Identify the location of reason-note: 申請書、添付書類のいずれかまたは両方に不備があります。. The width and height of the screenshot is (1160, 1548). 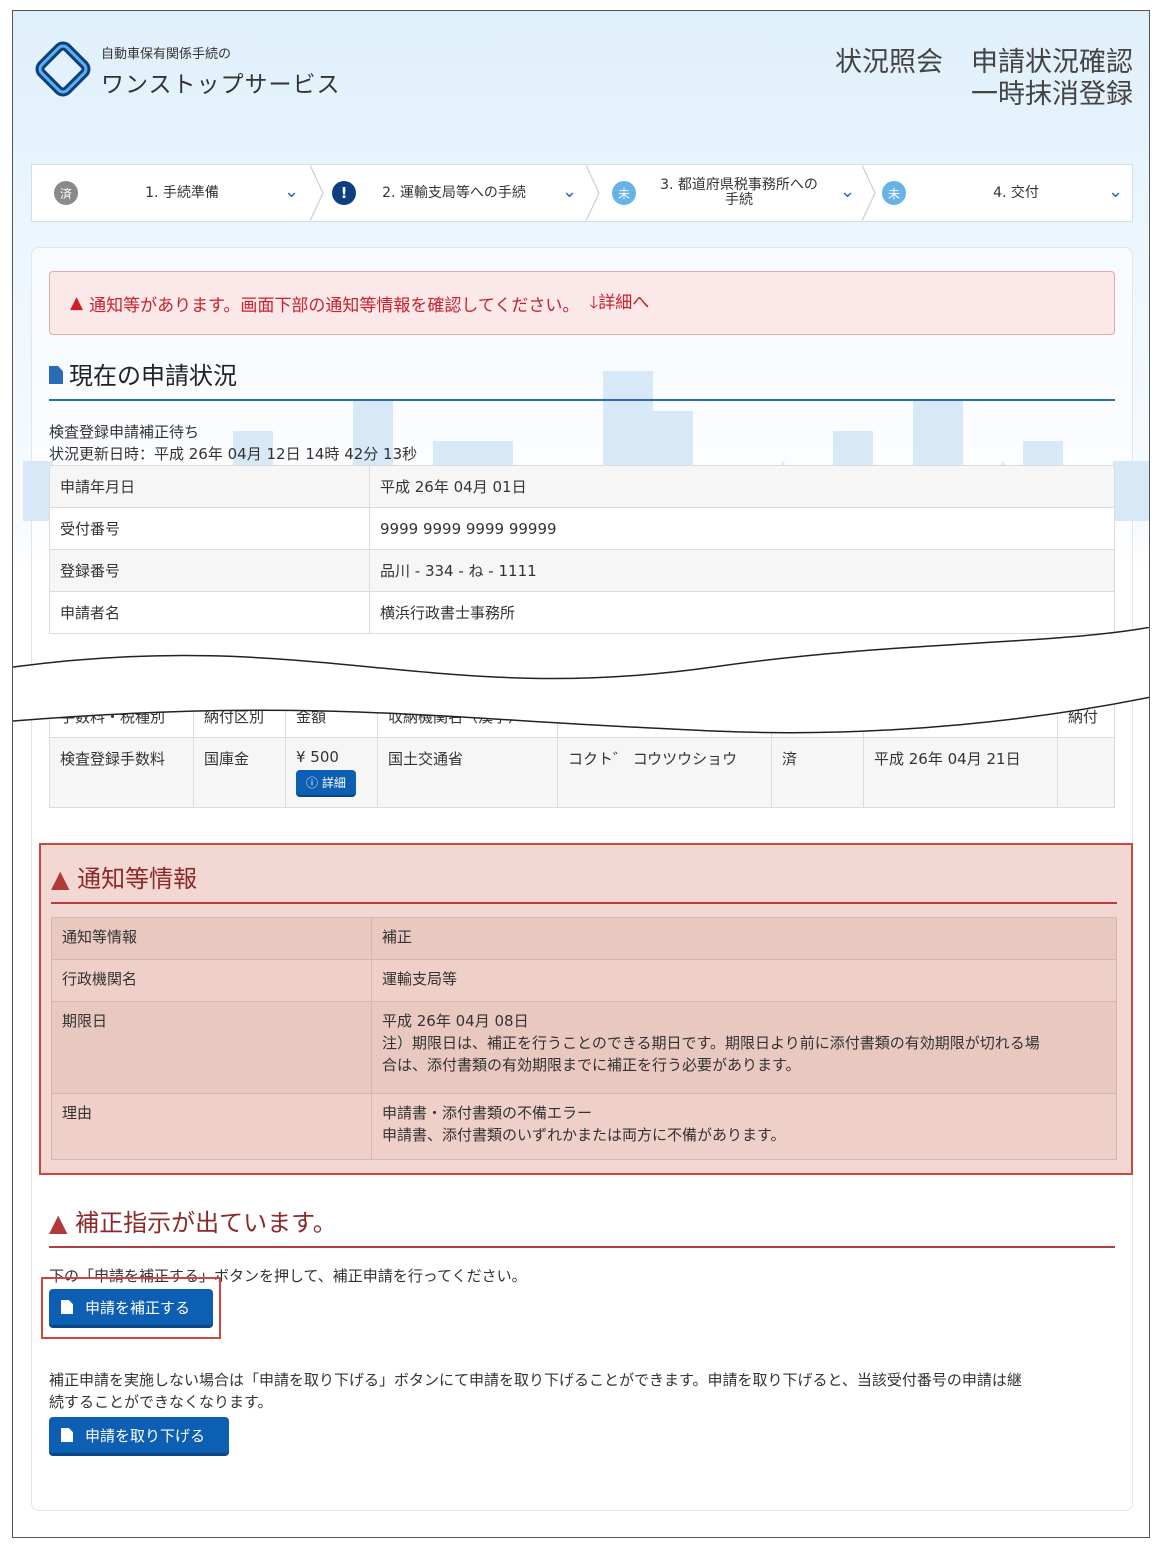
(584, 1135).